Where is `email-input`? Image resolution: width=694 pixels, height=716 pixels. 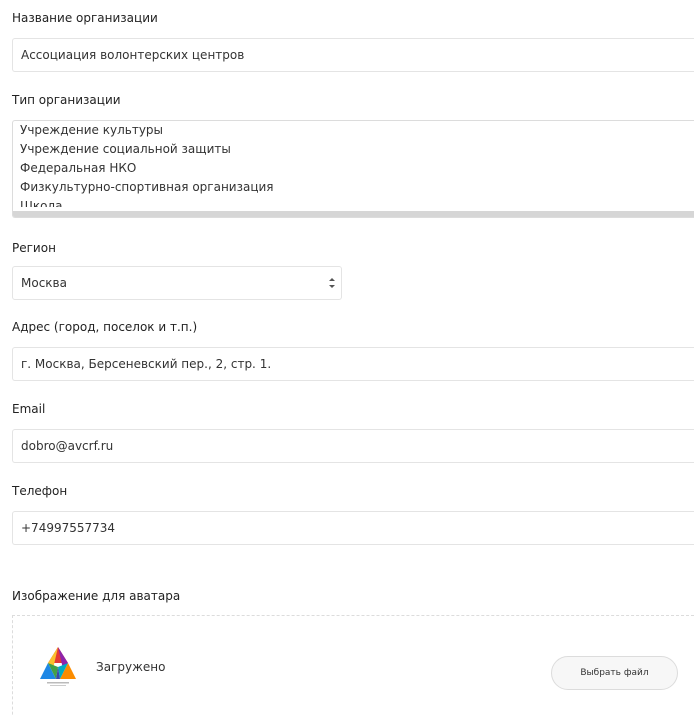 email-input is located at coordinates (353, 446).